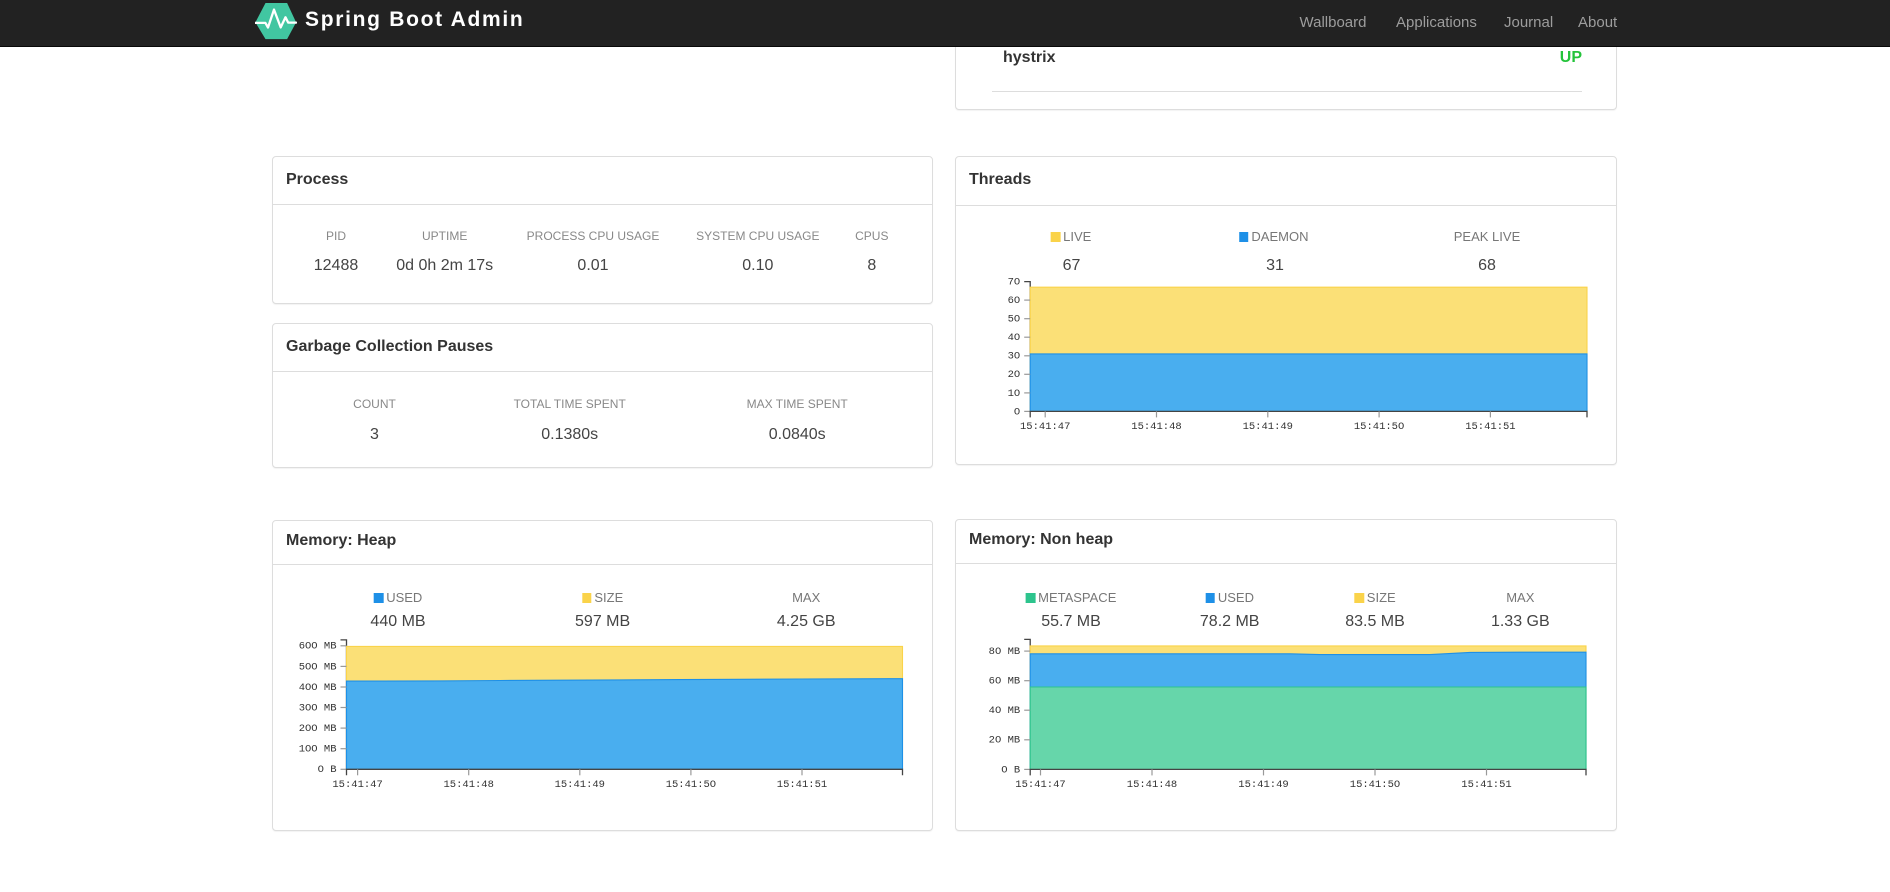 The height and width of the screenshot is (892, 1890). I want to click on svg-text: 1OO MB, so click(318, 750).